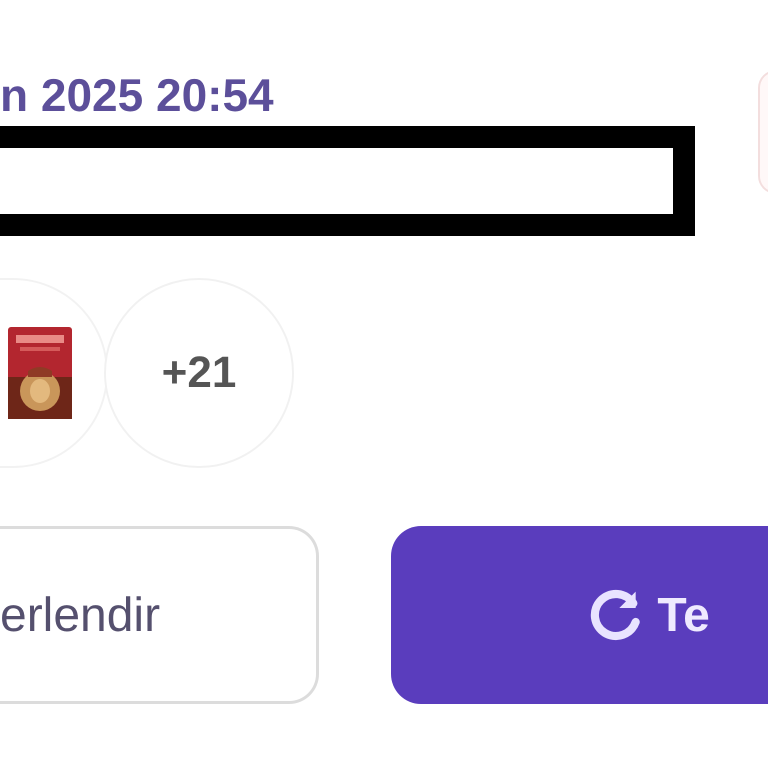 The width and height of the screenshot is (768, 768). I want to click on rate-button: erlendir, so click(160, 615).